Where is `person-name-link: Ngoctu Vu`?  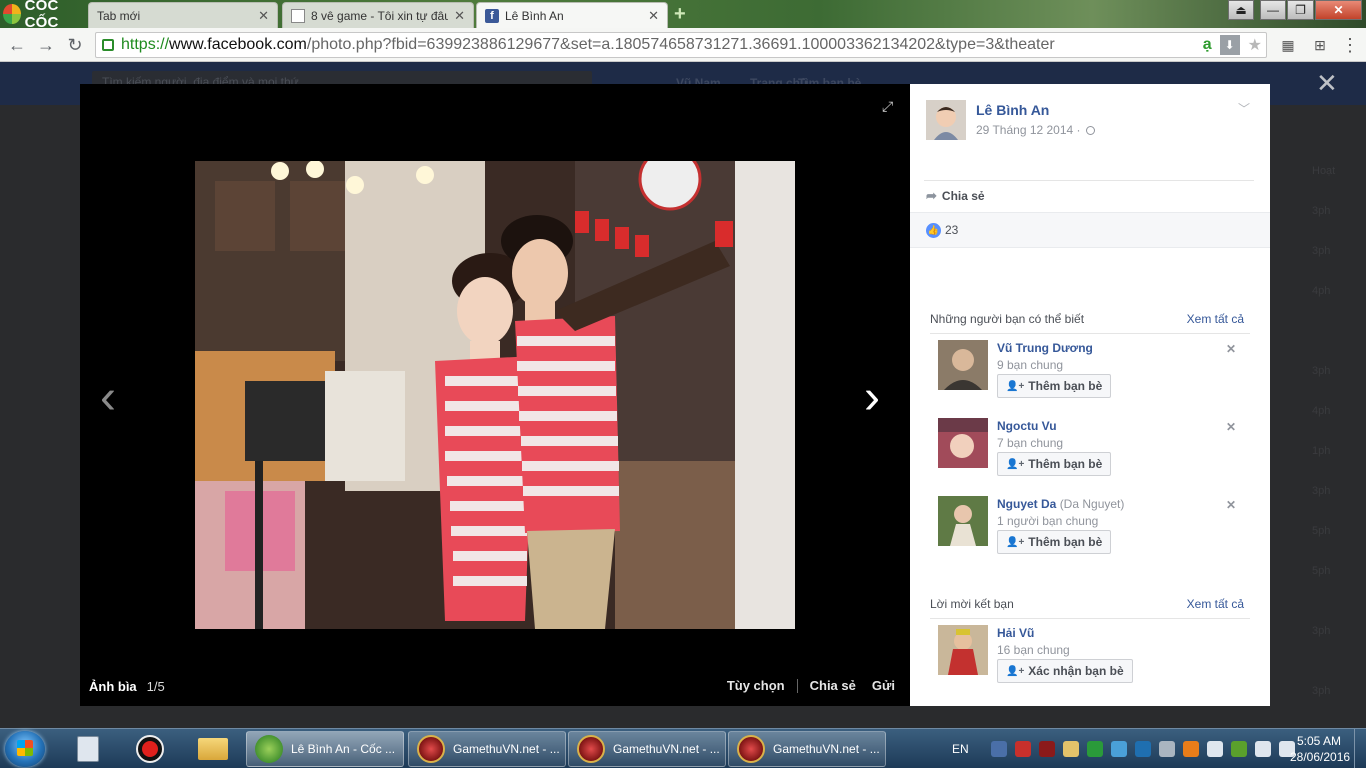 person-name-link: Ngoctu Vu is located at coordinates (1027, 426).